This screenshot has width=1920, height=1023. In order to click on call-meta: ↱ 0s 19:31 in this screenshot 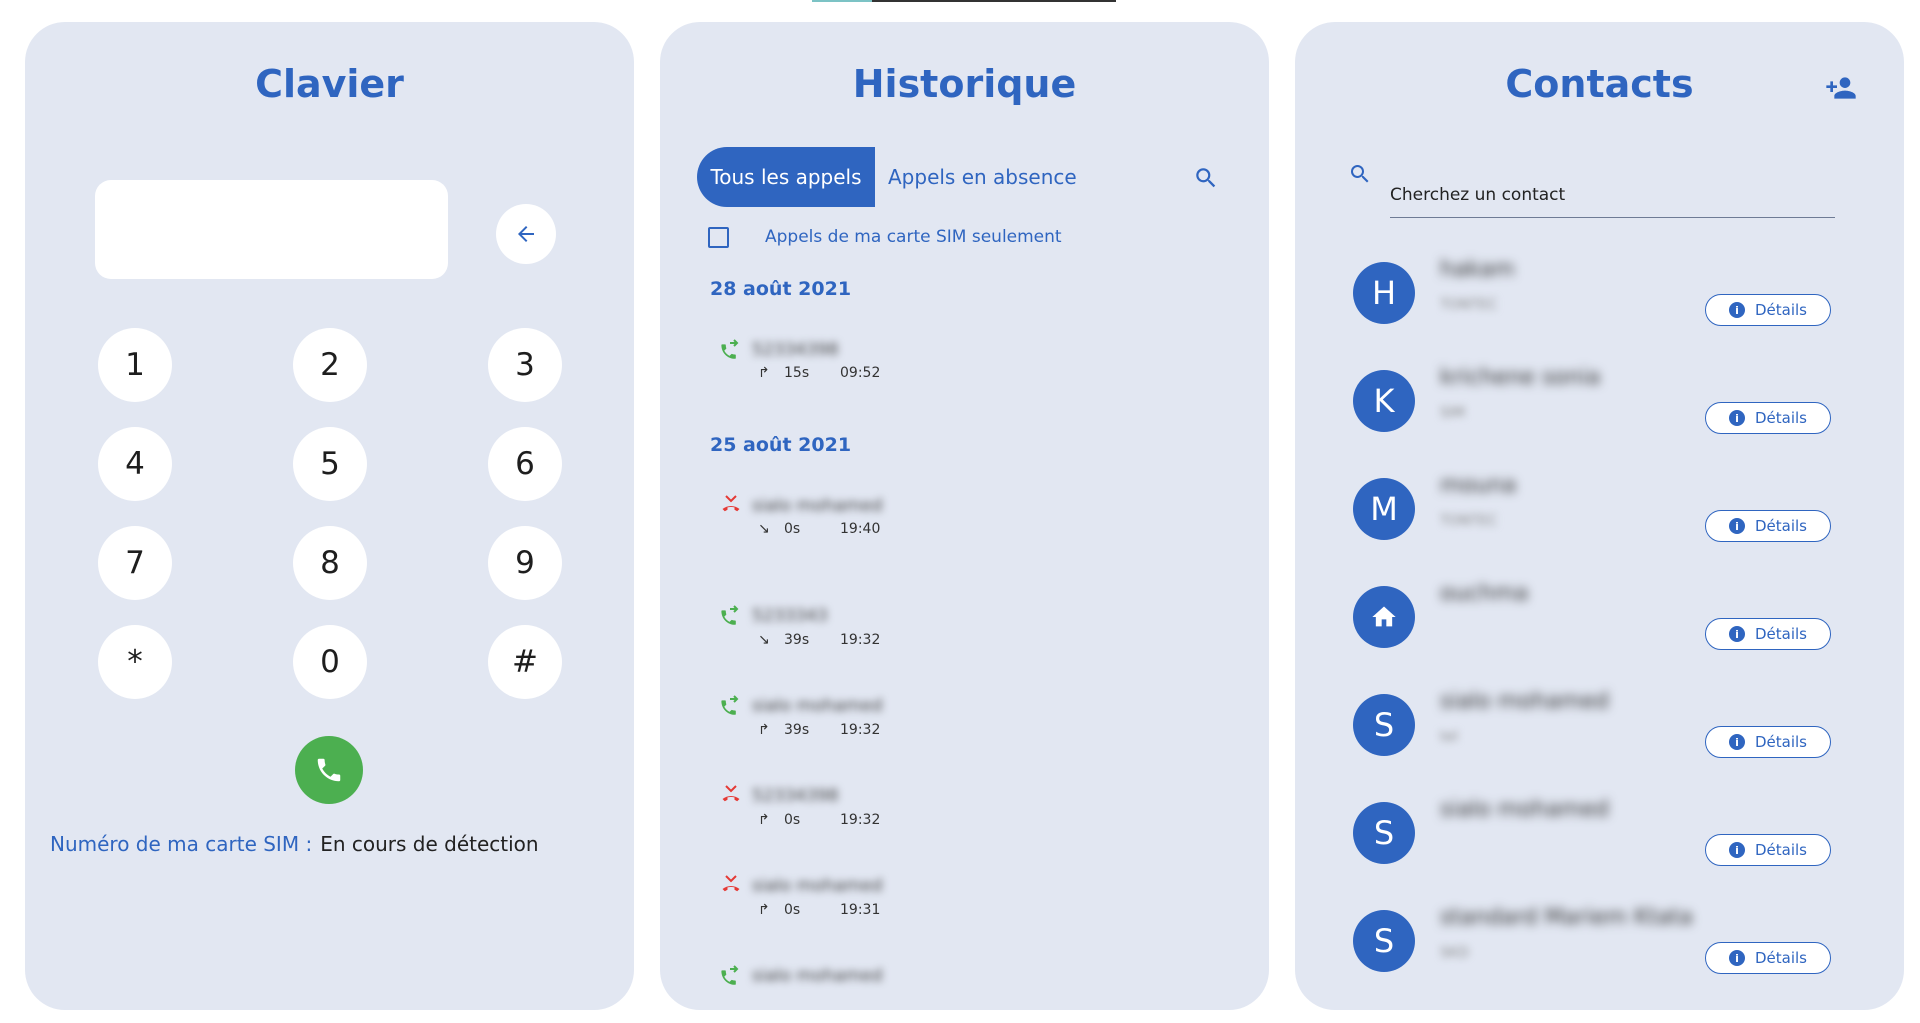, I will do `click(819, 910)`.